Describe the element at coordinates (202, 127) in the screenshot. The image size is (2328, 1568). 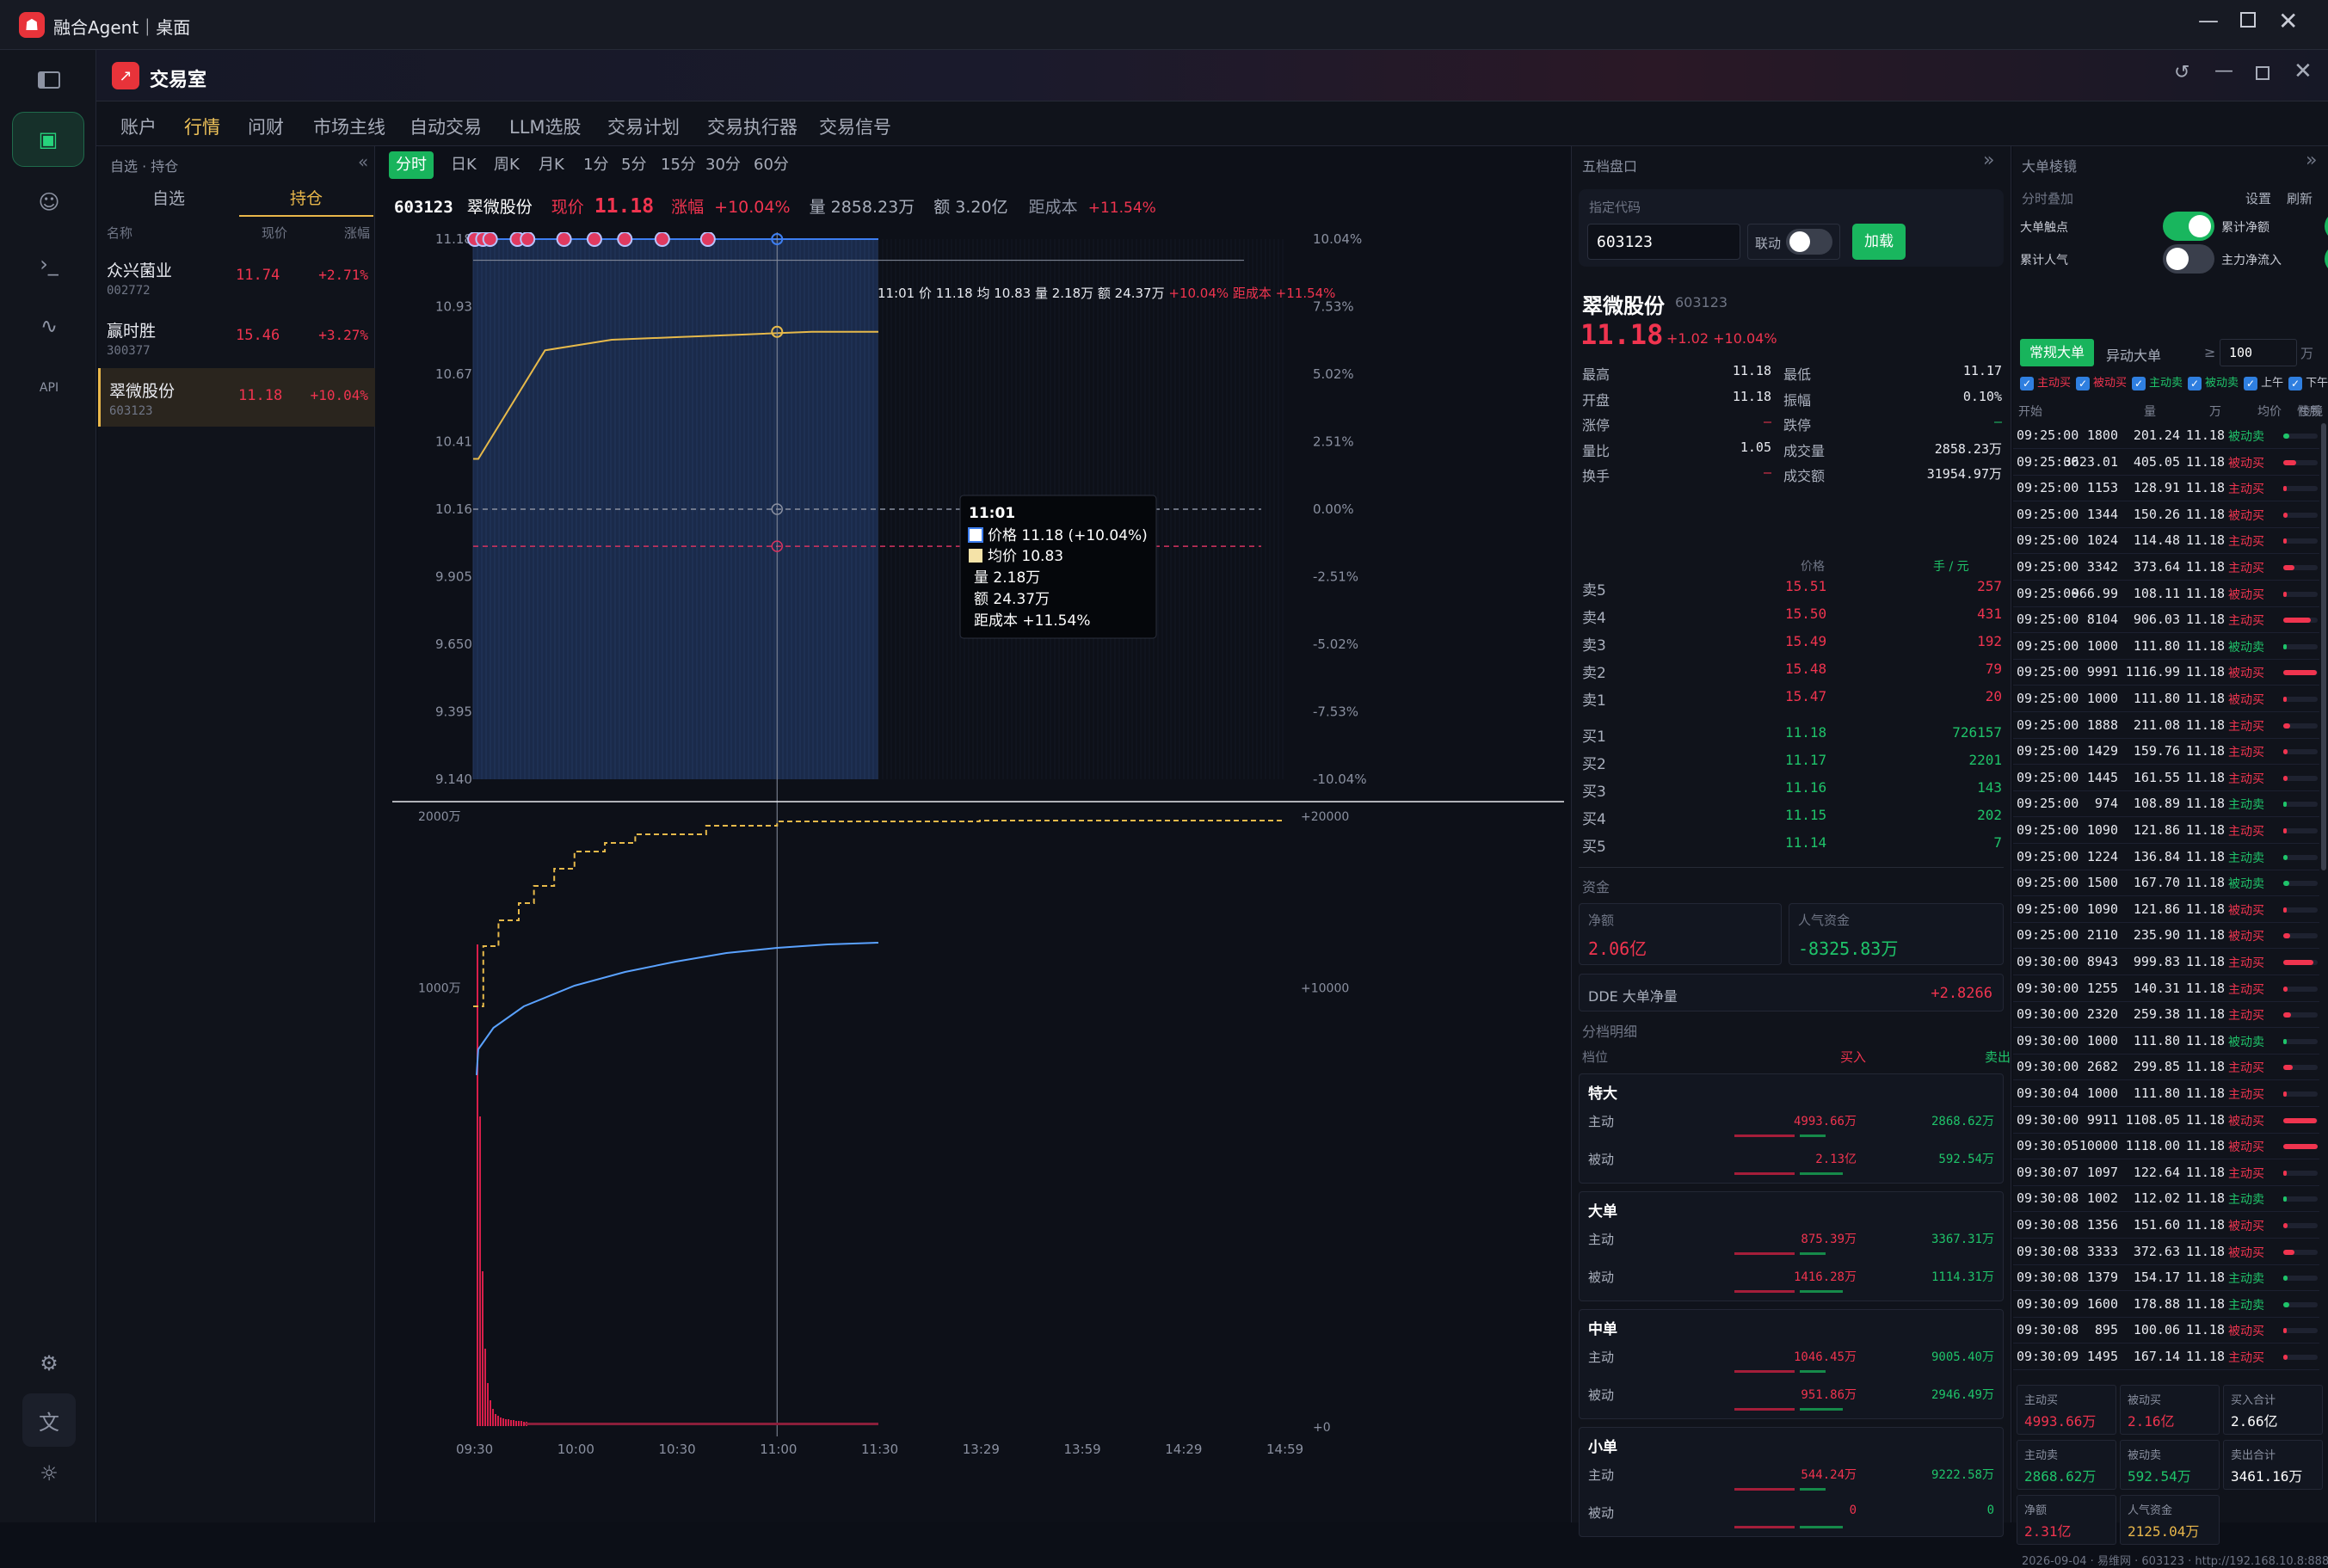
I see `tab-1: 行情` at that location.